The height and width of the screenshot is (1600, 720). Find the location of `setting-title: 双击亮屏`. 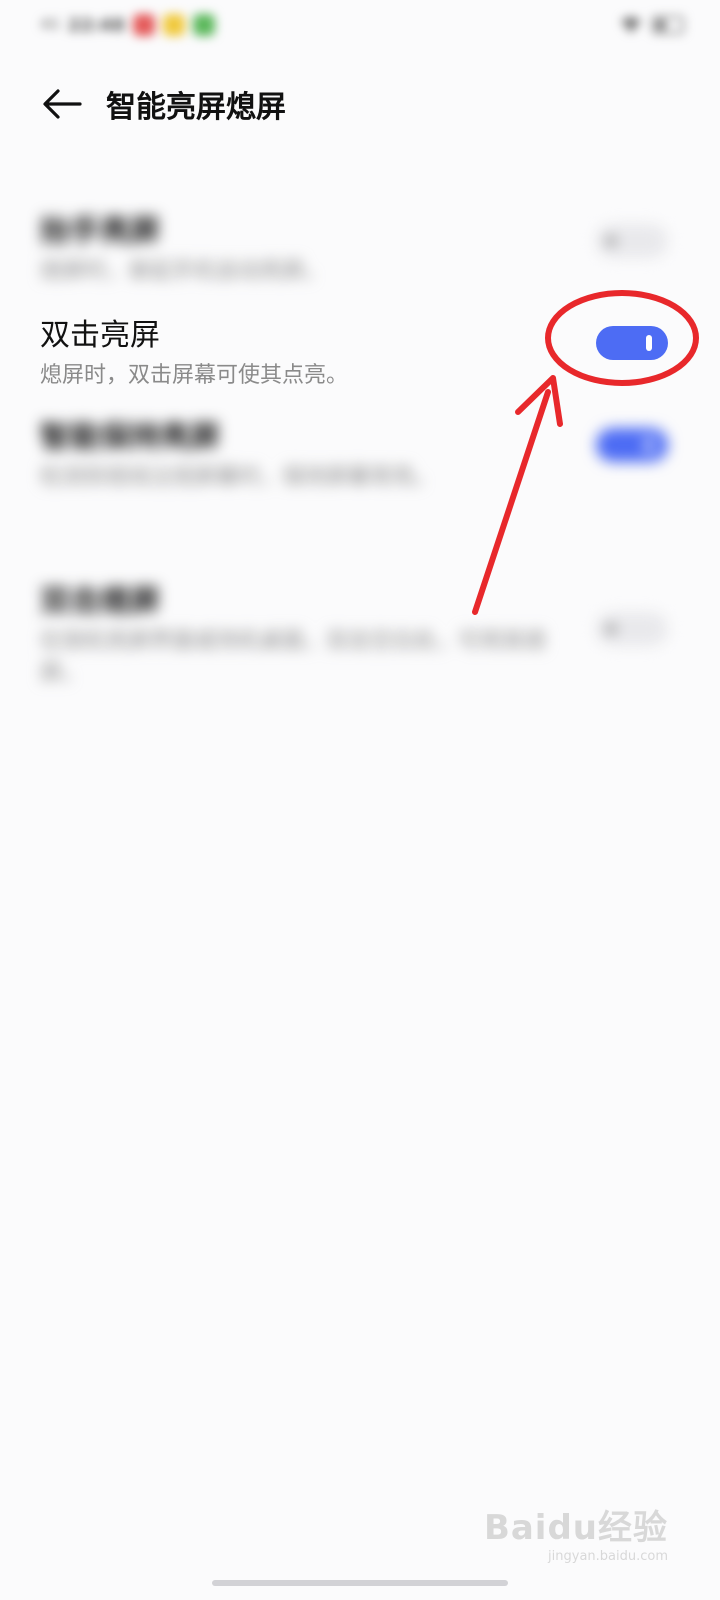

setting-title: 双击亮屏 is located at coordinates (100, 335).